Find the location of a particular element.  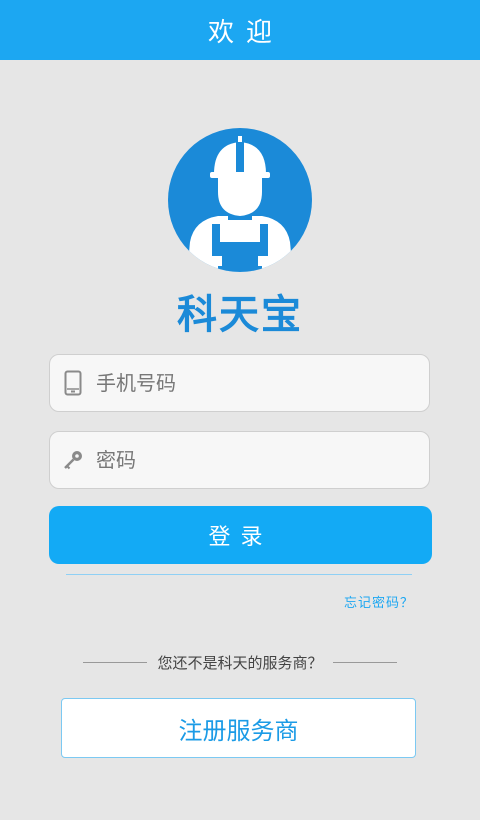

title-bar: 欢迎 is located at coordinates (240, 30).